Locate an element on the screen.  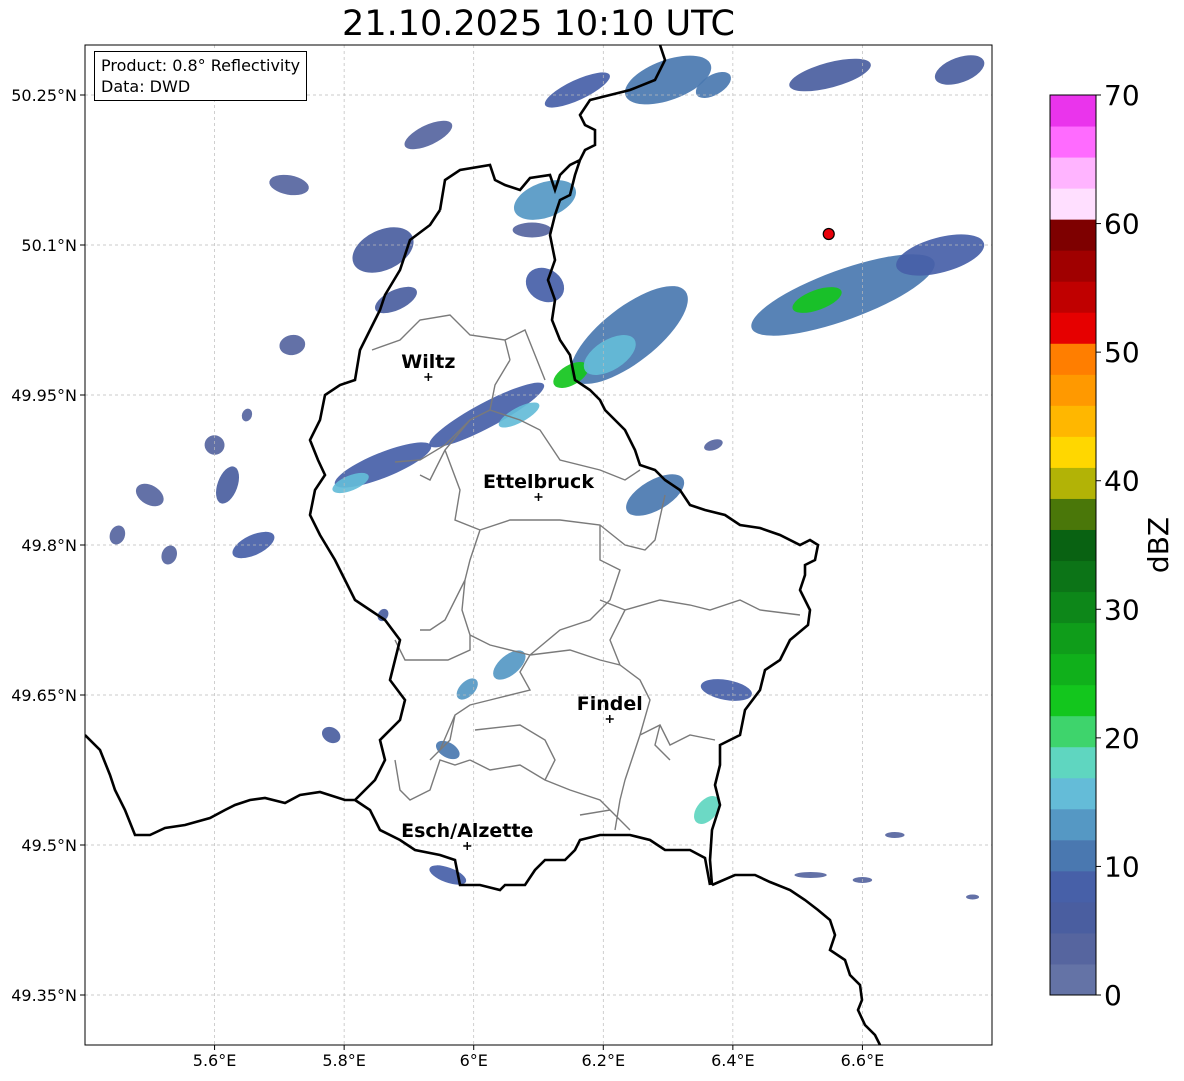
city-marker: Esch/Alzette is located at coordinates (467, 835).